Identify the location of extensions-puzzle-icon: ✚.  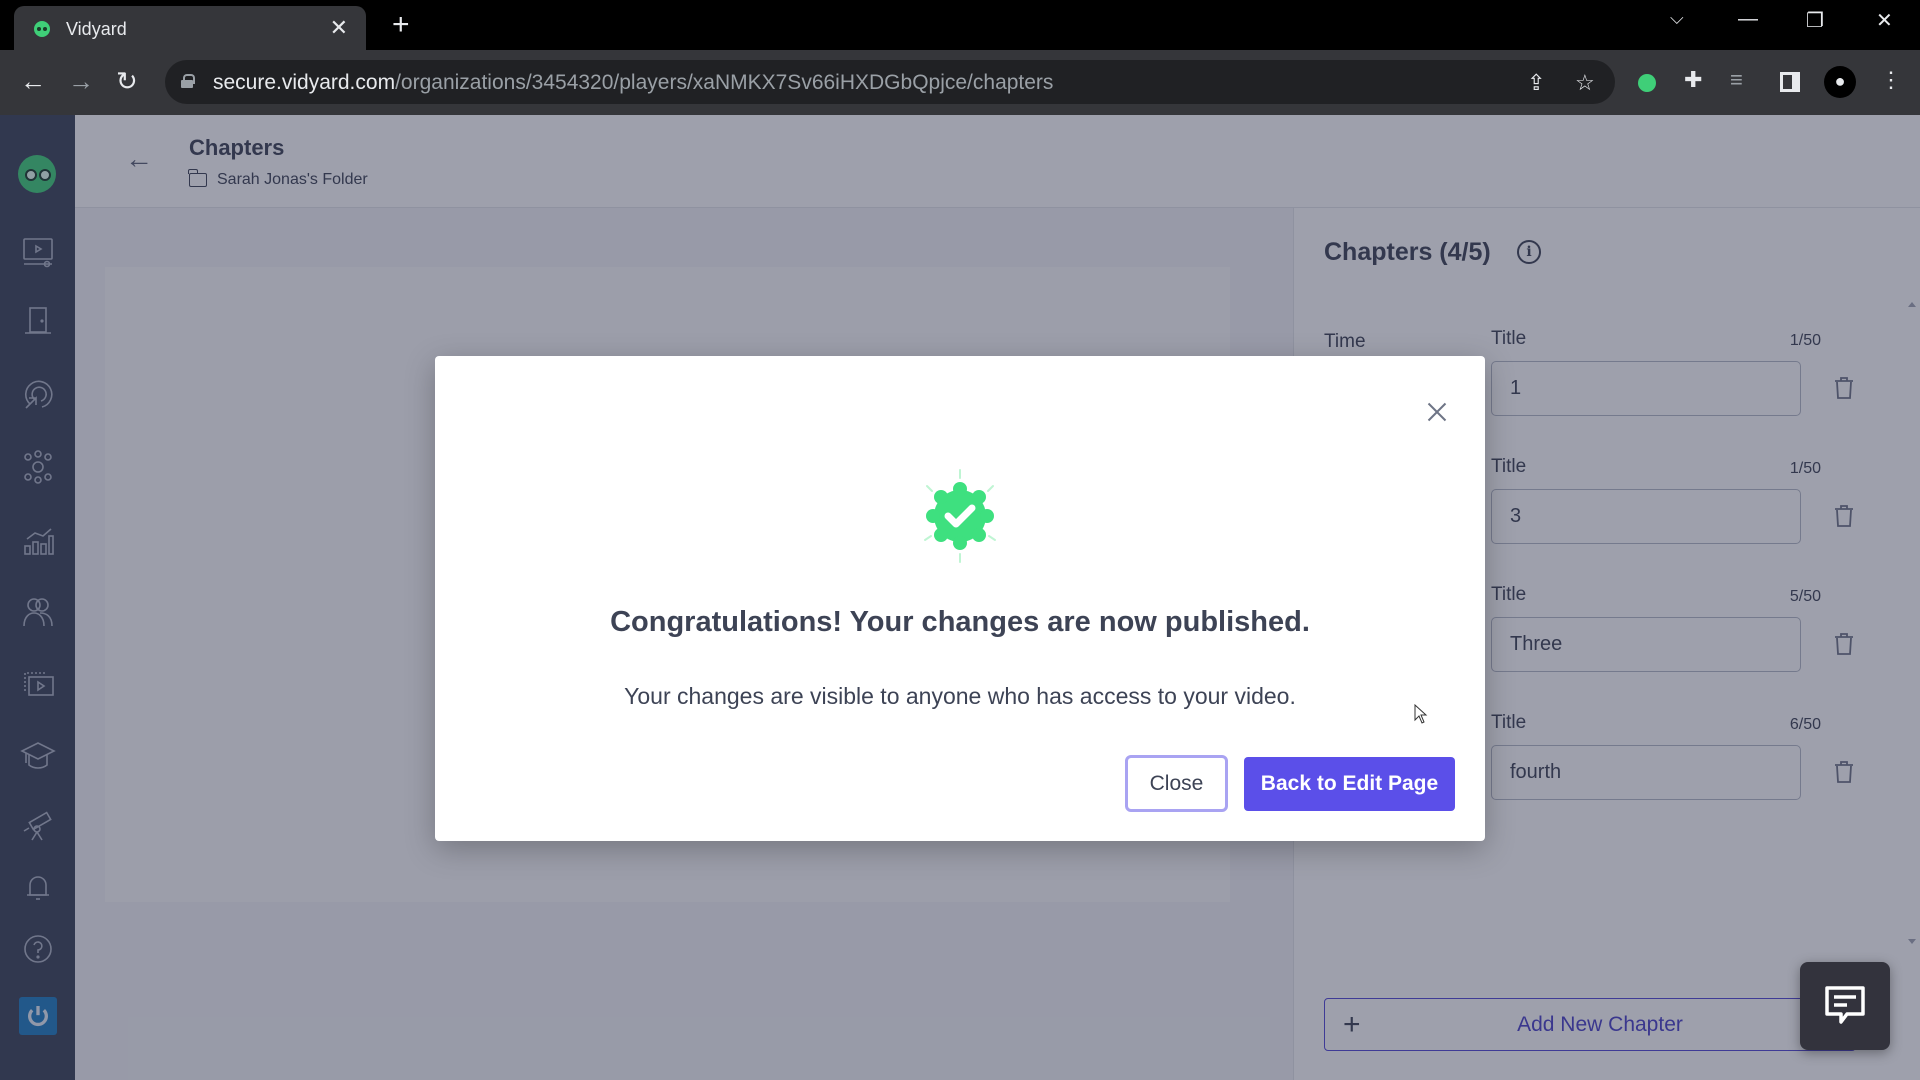
(1693, 80).